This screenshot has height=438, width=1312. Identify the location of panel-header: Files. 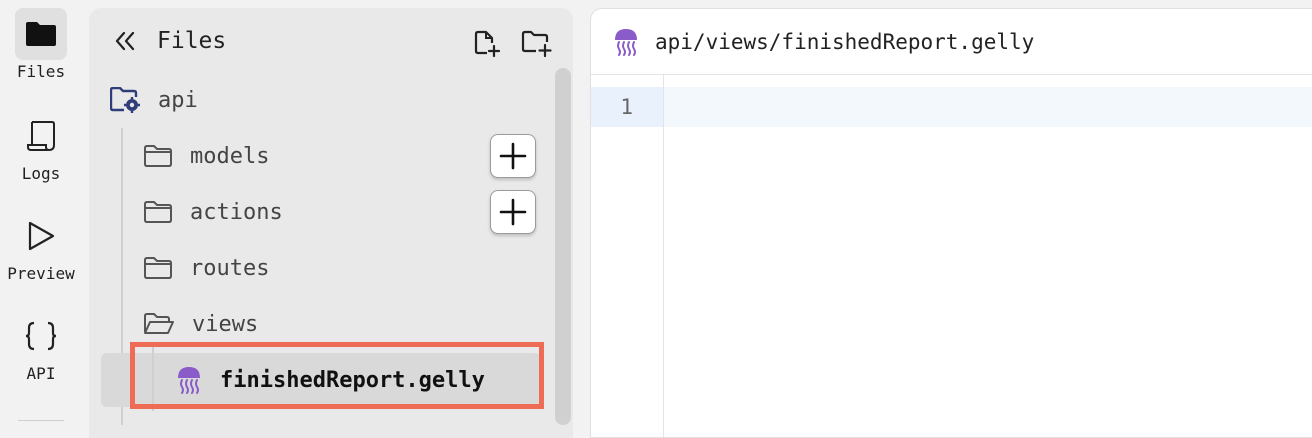
(331, 43).